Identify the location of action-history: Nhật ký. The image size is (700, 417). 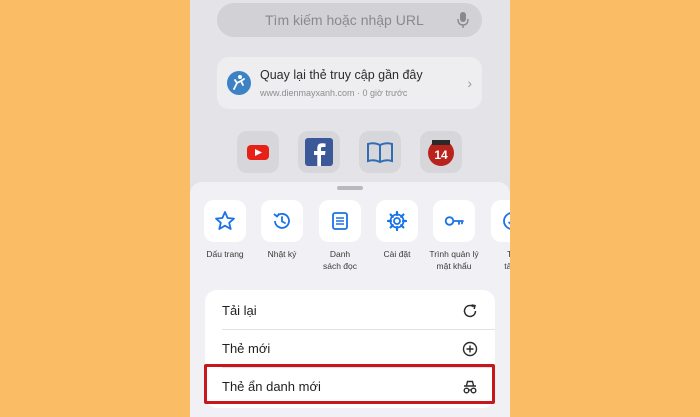
(282, 230).